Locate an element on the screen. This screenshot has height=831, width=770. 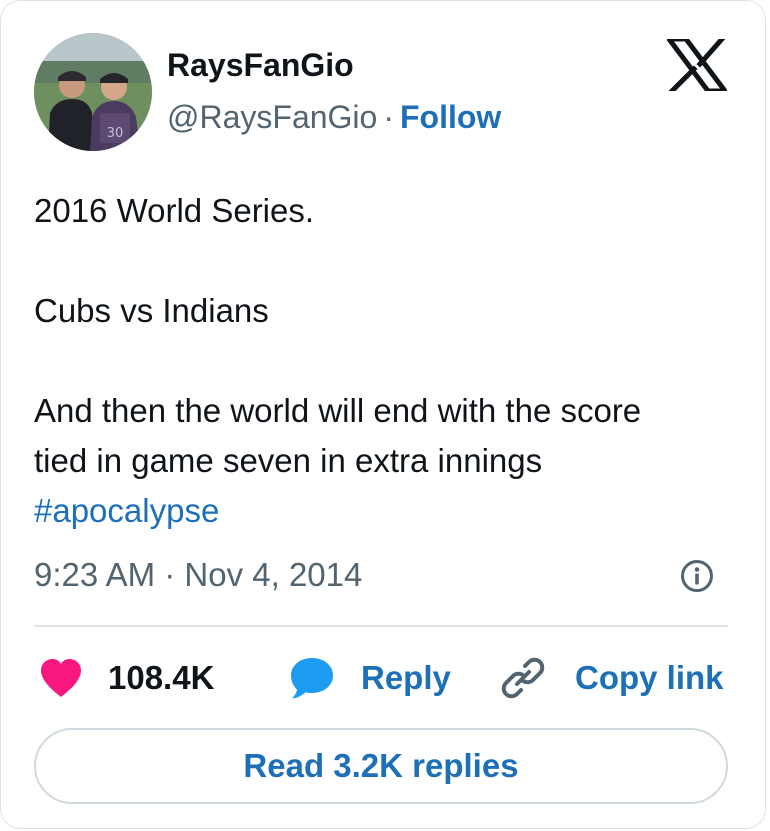
link-icon is located at coordinates (523, 678).